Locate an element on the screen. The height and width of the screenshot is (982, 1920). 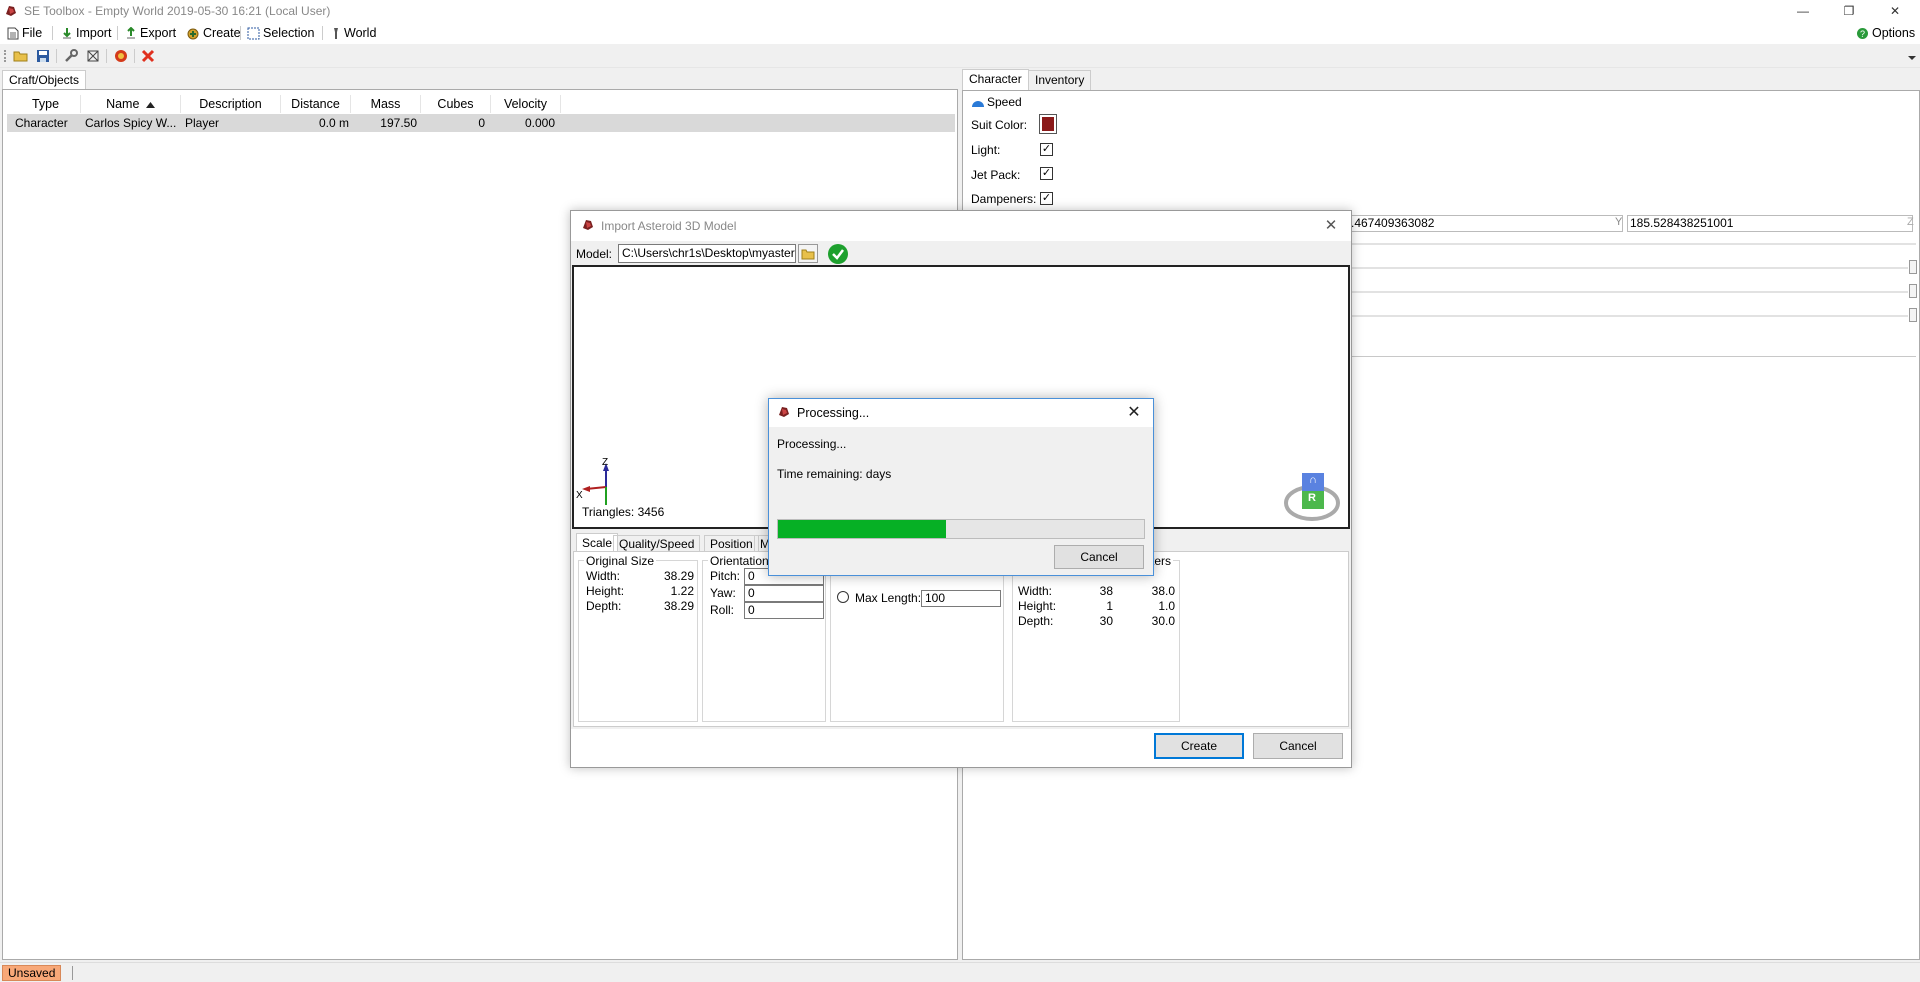
toolbar-overflow-icon is located at coordinates (1912, 58).